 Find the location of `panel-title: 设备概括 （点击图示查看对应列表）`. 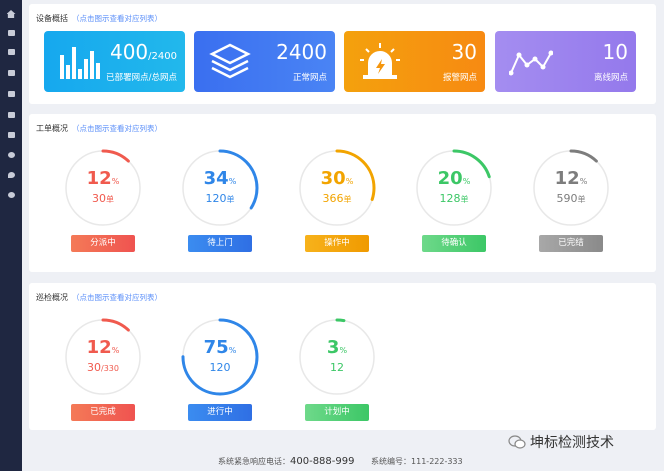

panel-title: 设备概括 （点击图示查看对应列表） is located at coordinates (99, 18).